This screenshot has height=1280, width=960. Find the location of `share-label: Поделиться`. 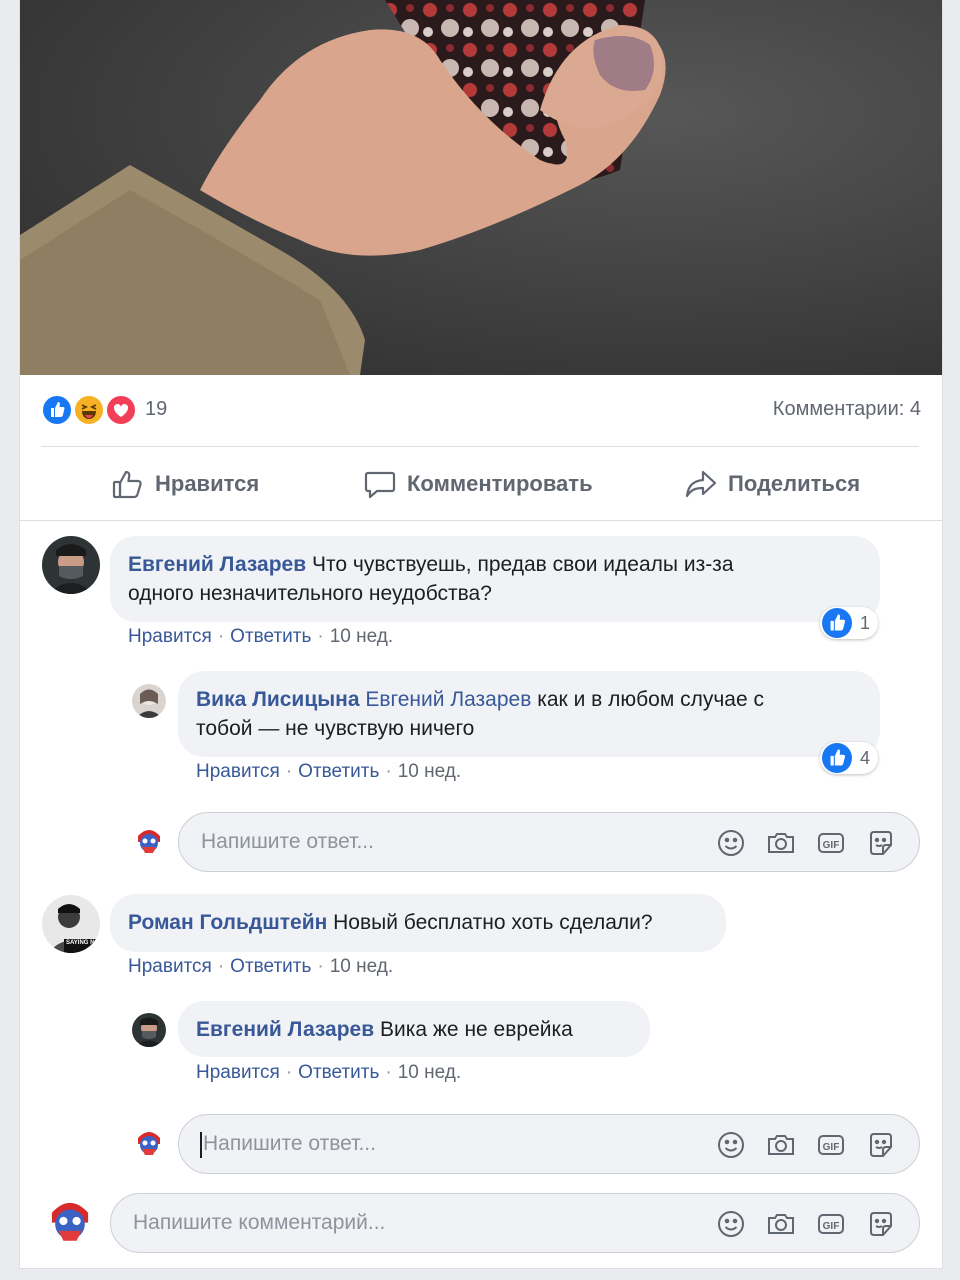

share-label: Поделиться is located at coordinates (794, 483).